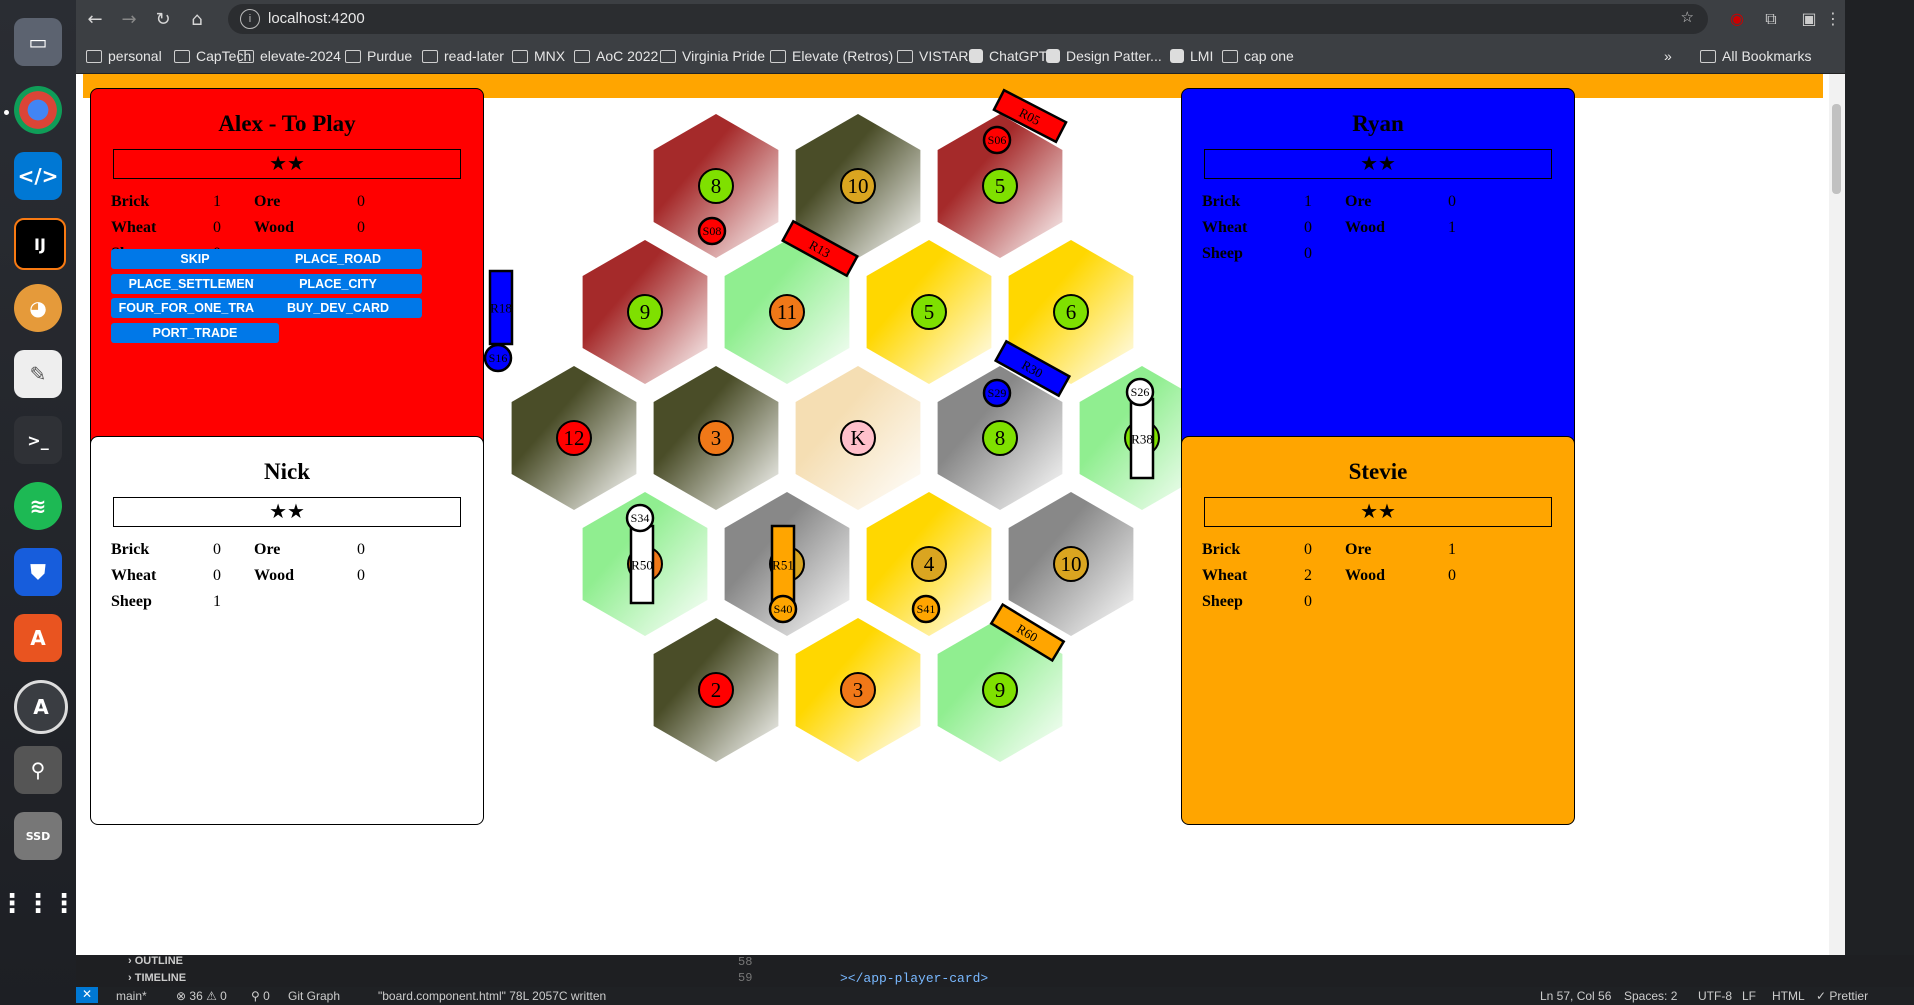  I want to click on bookmark-label: All Bookmarks, so click(1767, 56).